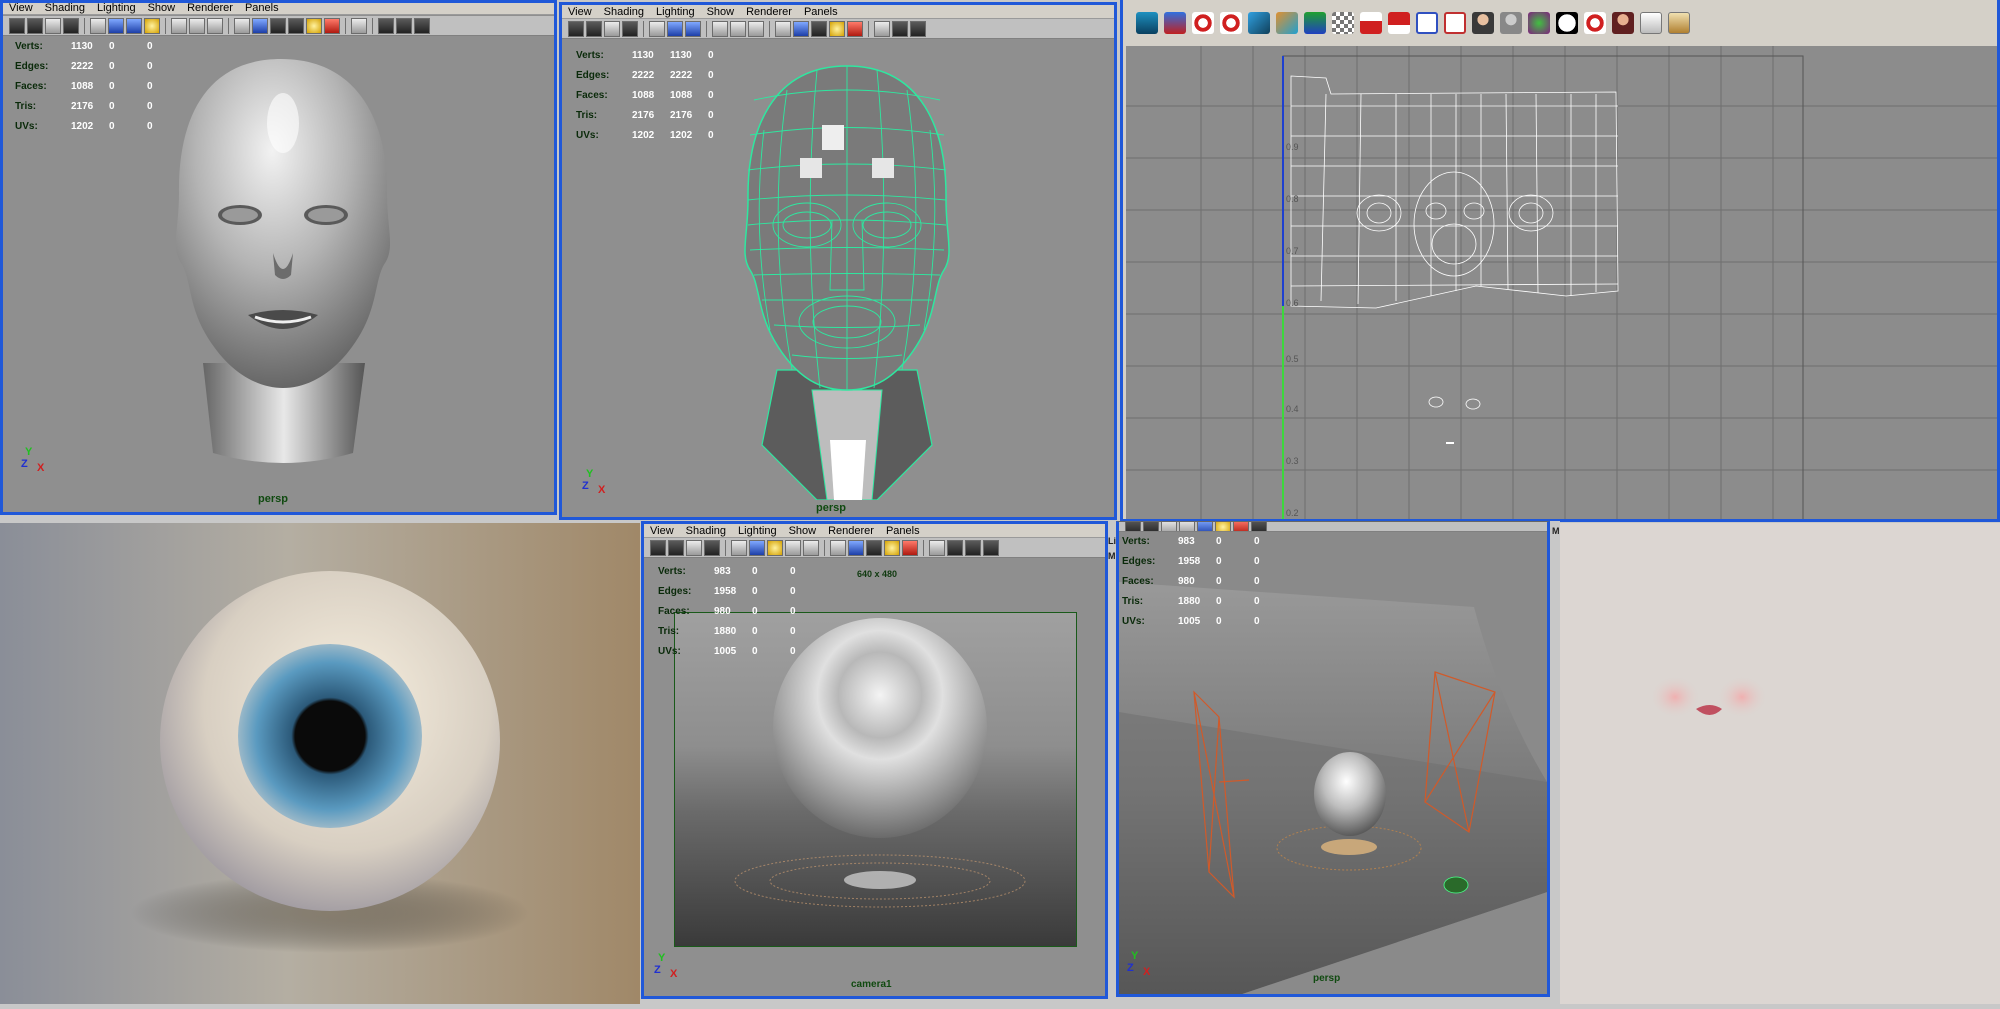 The width and height of the screenshot is (2000, 1009). I want to click on lights-icon, so click(296, 25).